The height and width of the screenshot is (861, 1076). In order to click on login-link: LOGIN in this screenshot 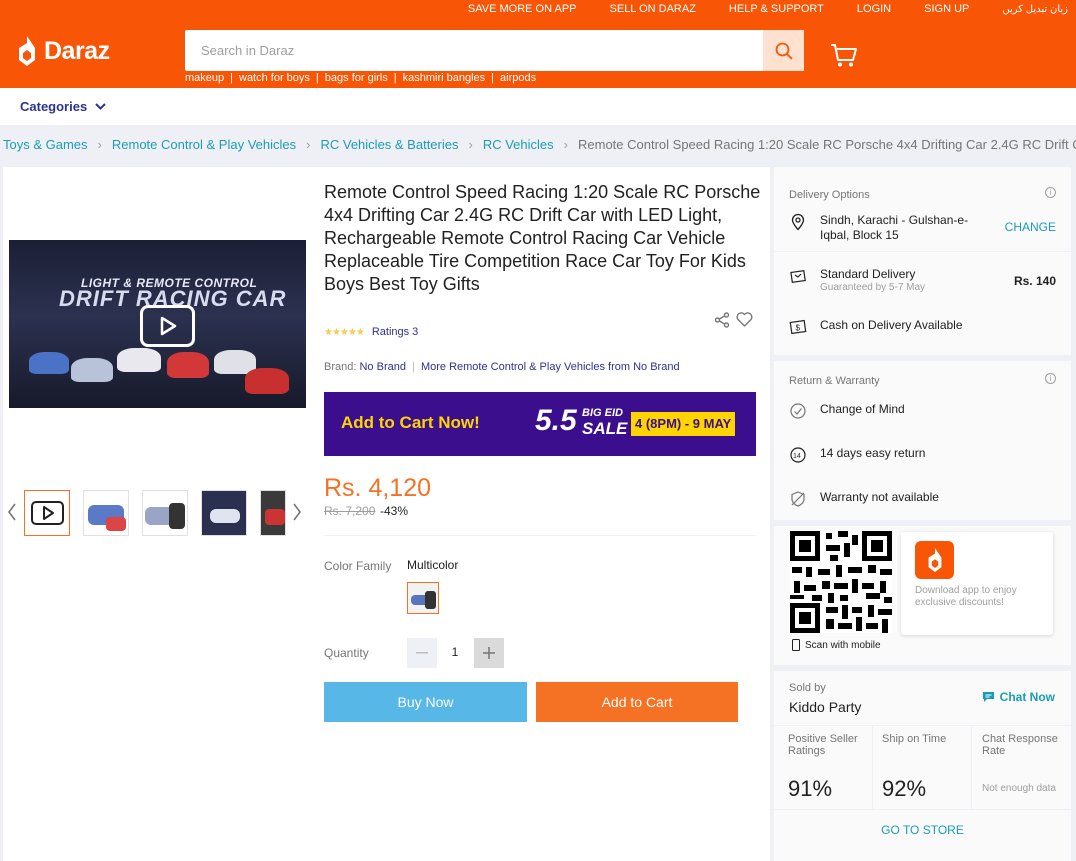, I will do `click(874, 9)`.